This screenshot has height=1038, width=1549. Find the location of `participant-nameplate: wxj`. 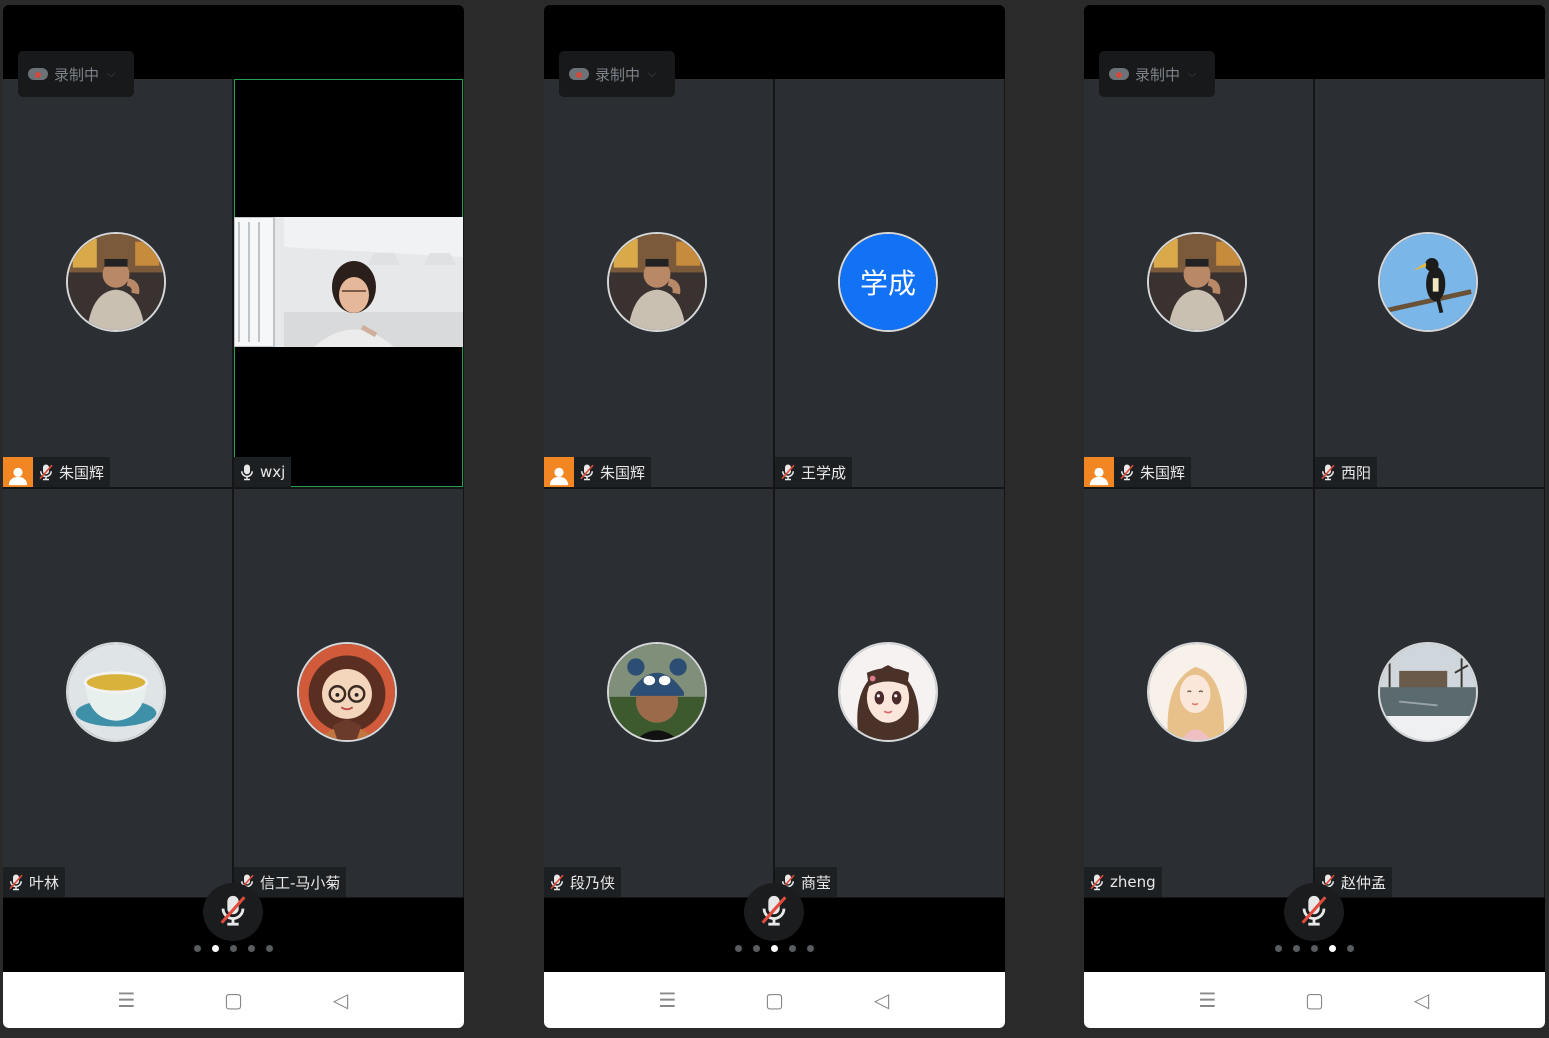

participant-nameplate: wxj is located at coordinates (263, 472).